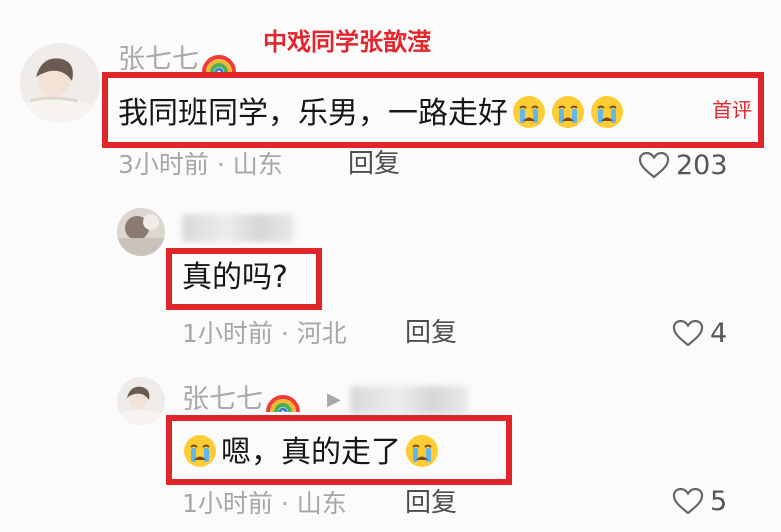 This screenshot has width=781, height=532. I want to click on comment-text-content: 嗯，真的走了, so click(311, 452).